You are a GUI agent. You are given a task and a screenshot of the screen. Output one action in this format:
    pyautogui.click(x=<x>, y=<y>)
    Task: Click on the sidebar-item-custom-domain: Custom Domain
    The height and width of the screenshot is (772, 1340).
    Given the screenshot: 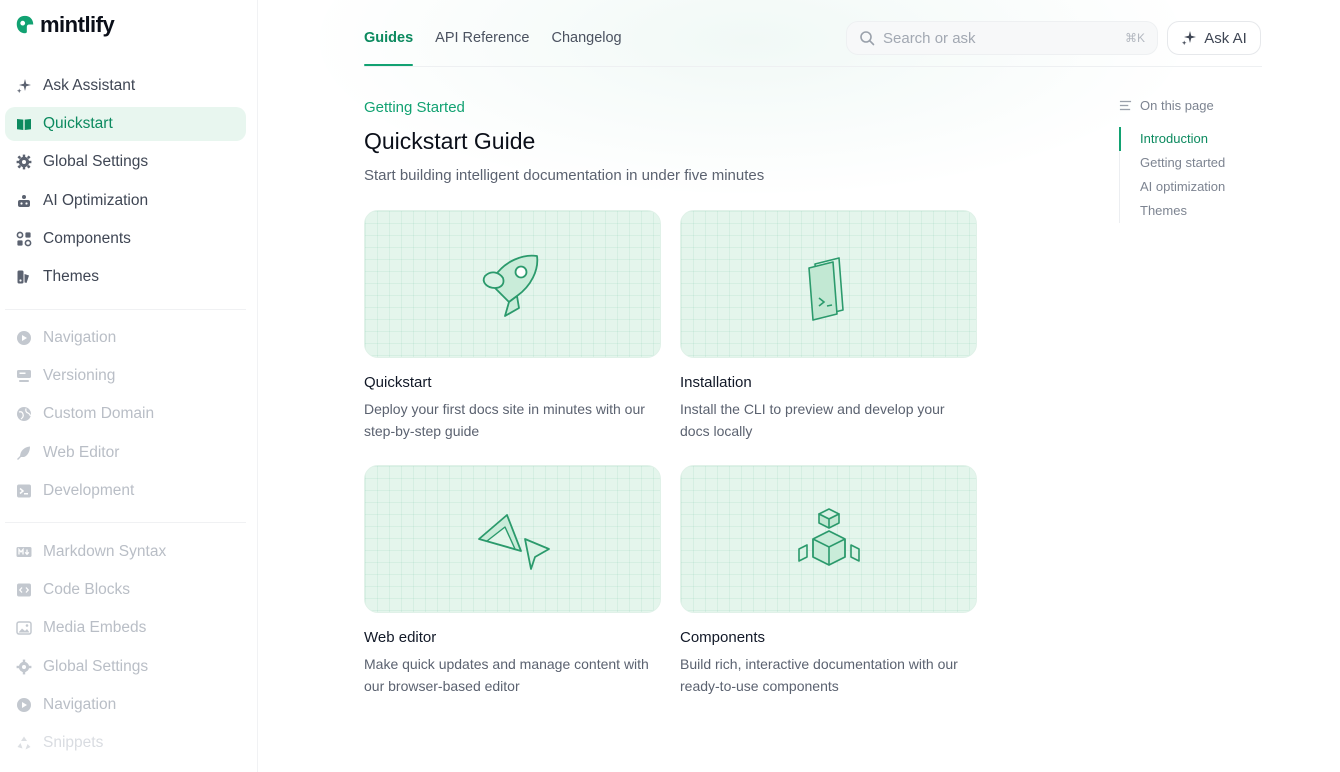 What is the action you would take?
    pyautogui.click(x=125, y=414)
    